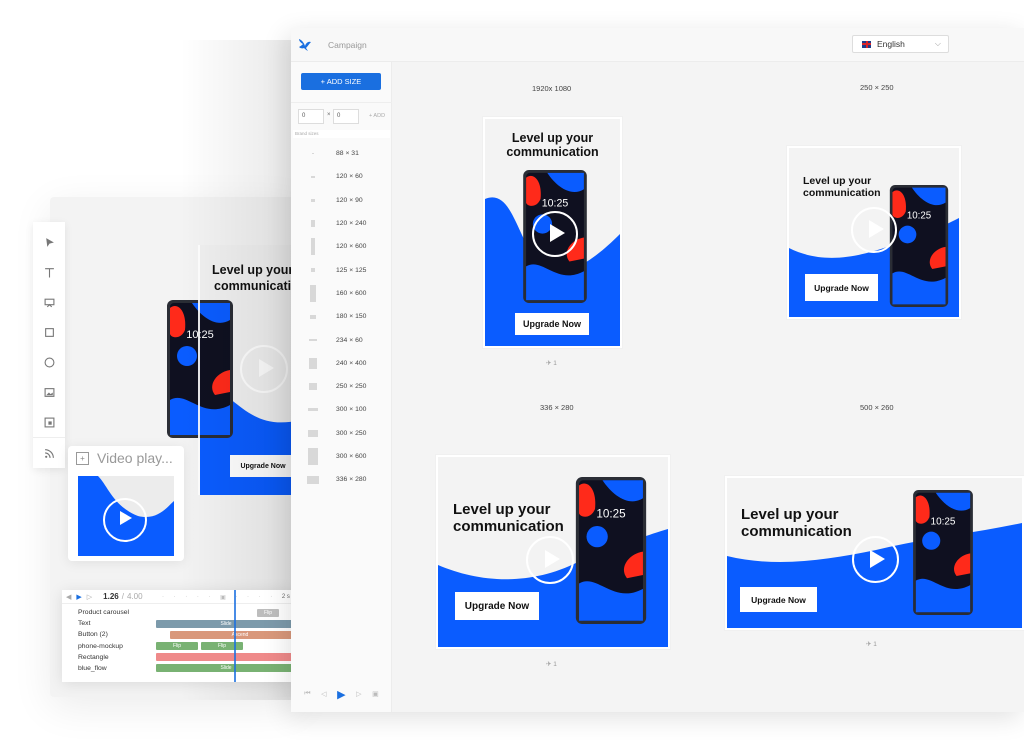 The image size is (1024, 740). I want to click on layer-name: Text, so click(84, 624).